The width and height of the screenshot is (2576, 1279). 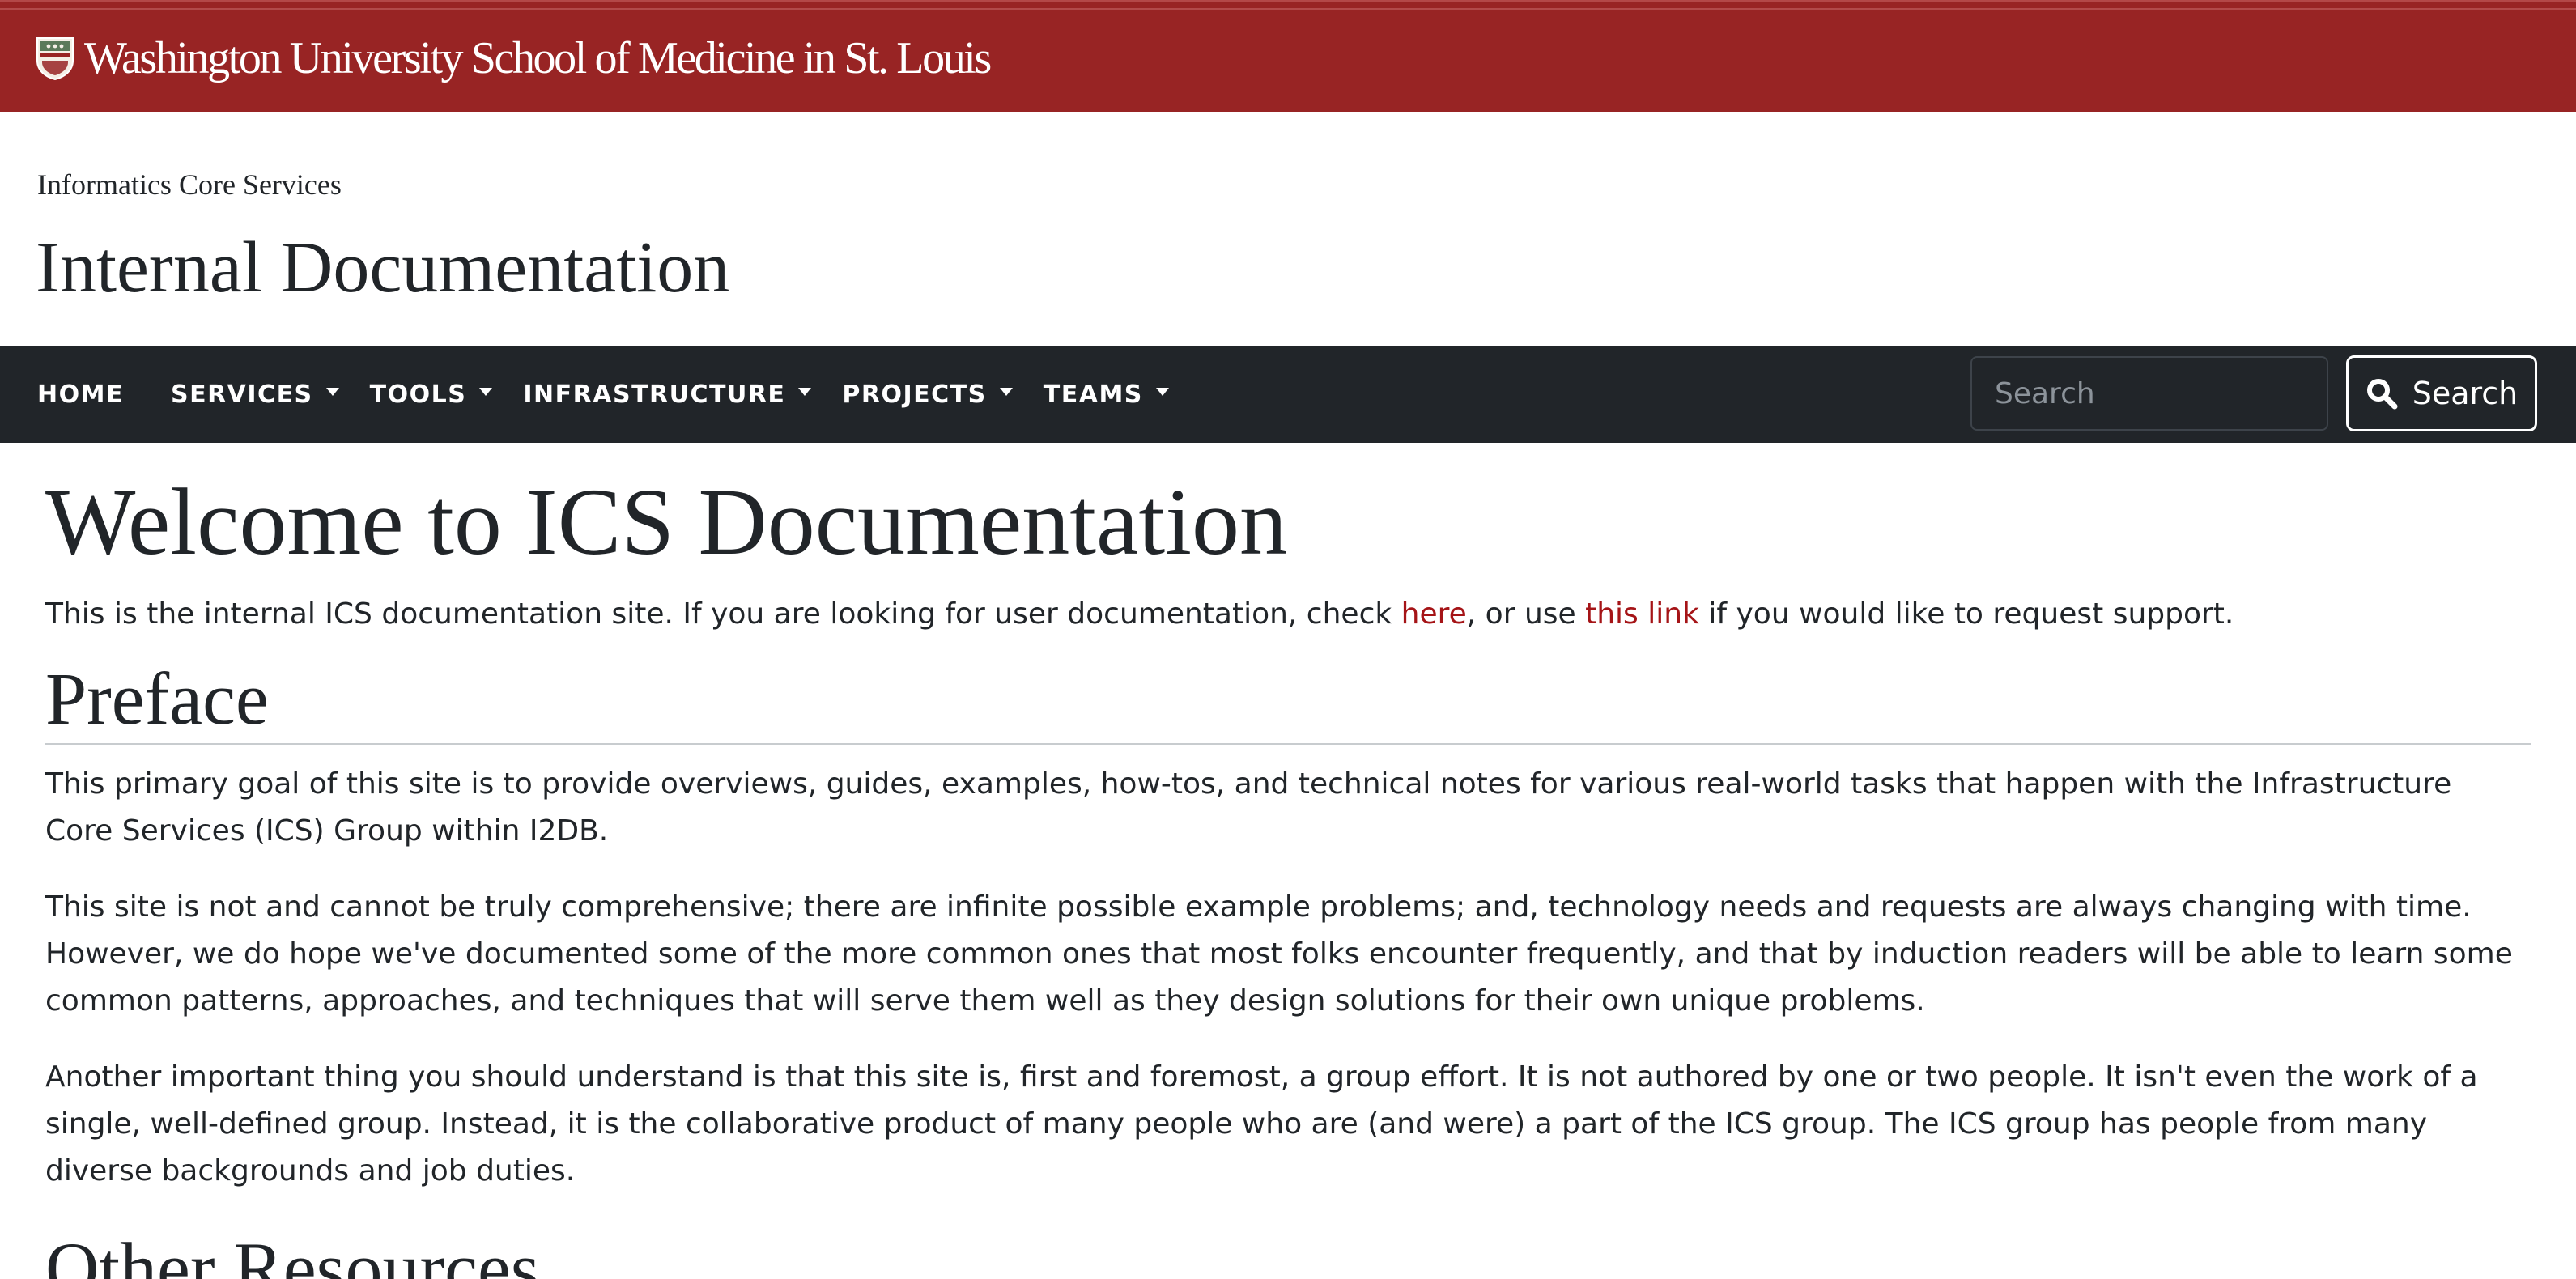 What do you see at coordinates (914, 395) in the screenshot?
I see `nav-item-label: PROJECTS` at bounding box center [914, 395].